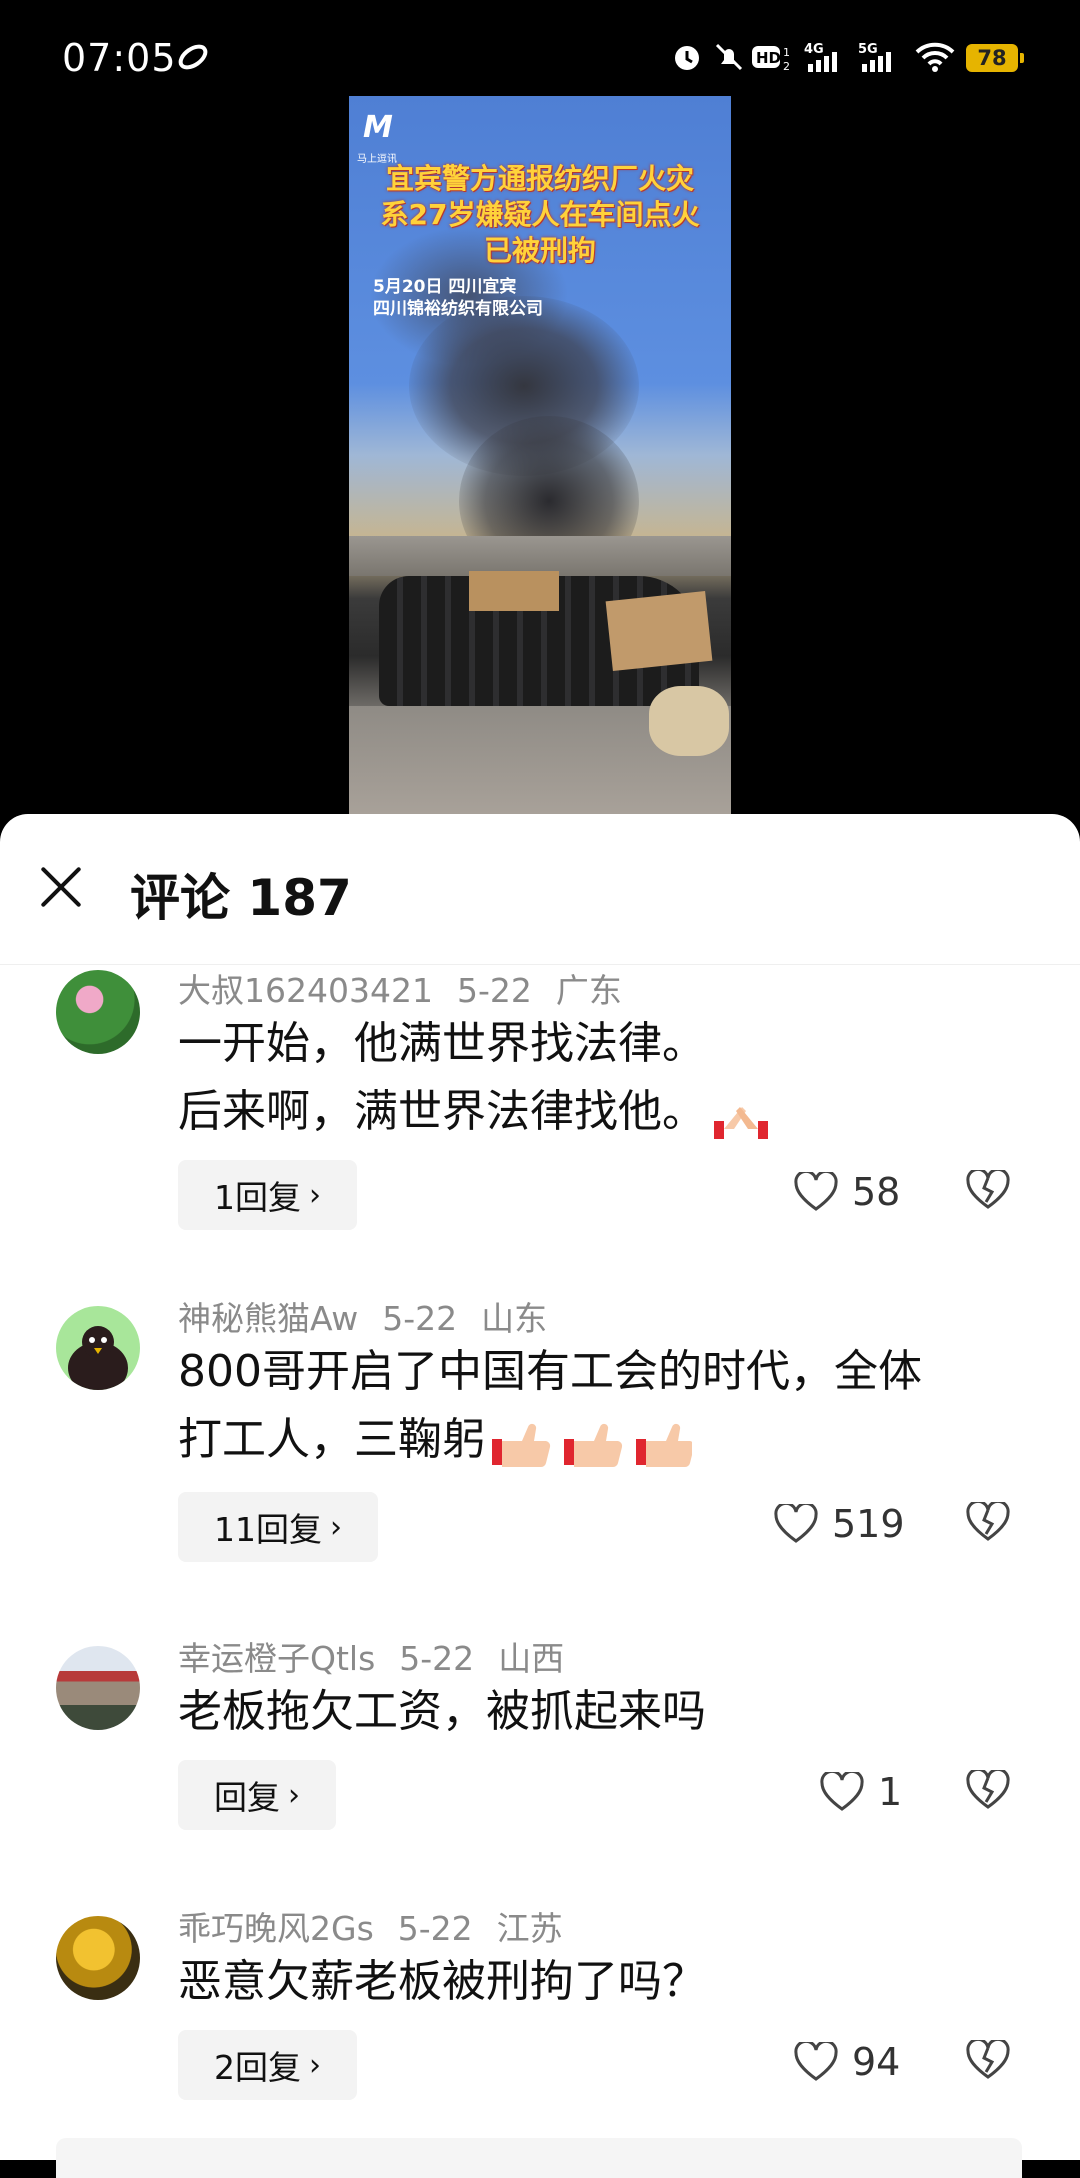  I want to click on comment-location: 山东, so click(514, 1318).